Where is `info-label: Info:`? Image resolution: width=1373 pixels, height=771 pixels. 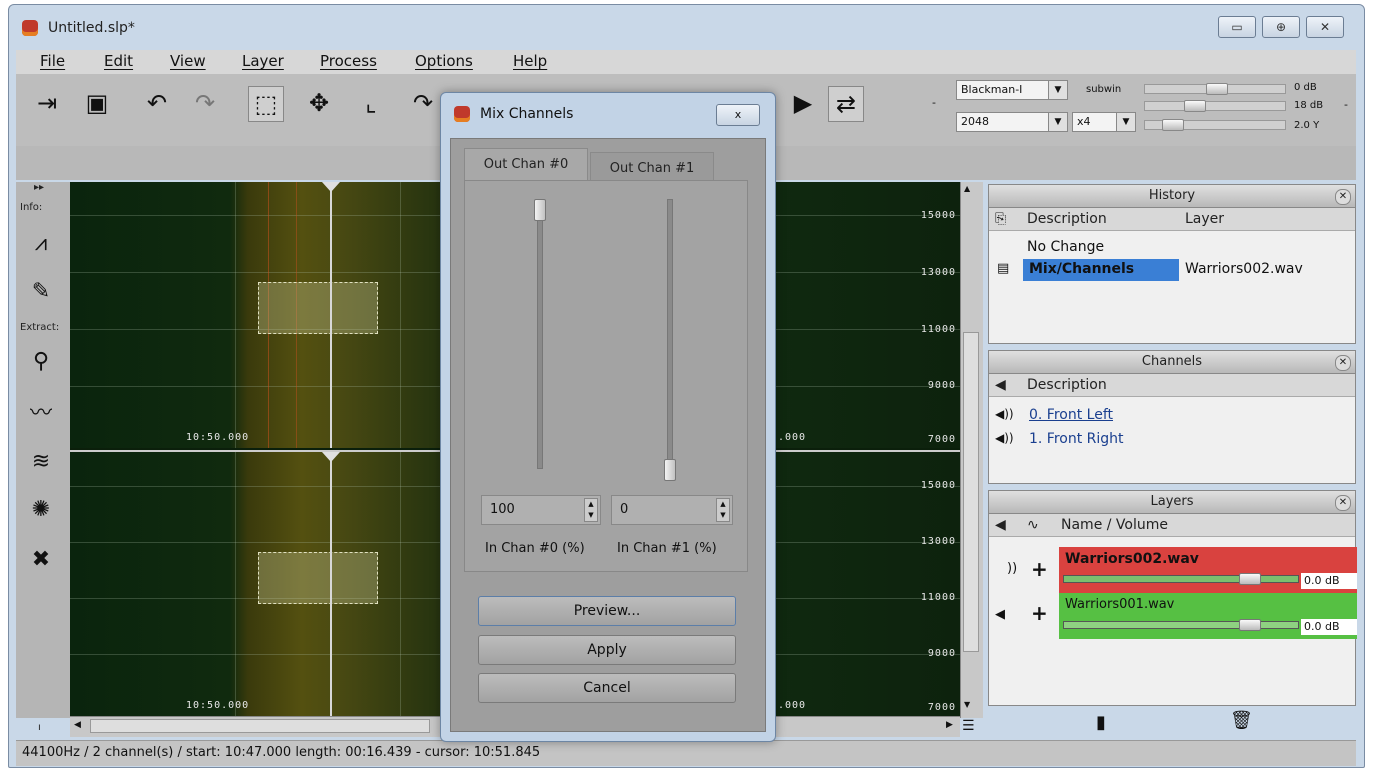
info-label: Info: is located at coordinates (31, 207).